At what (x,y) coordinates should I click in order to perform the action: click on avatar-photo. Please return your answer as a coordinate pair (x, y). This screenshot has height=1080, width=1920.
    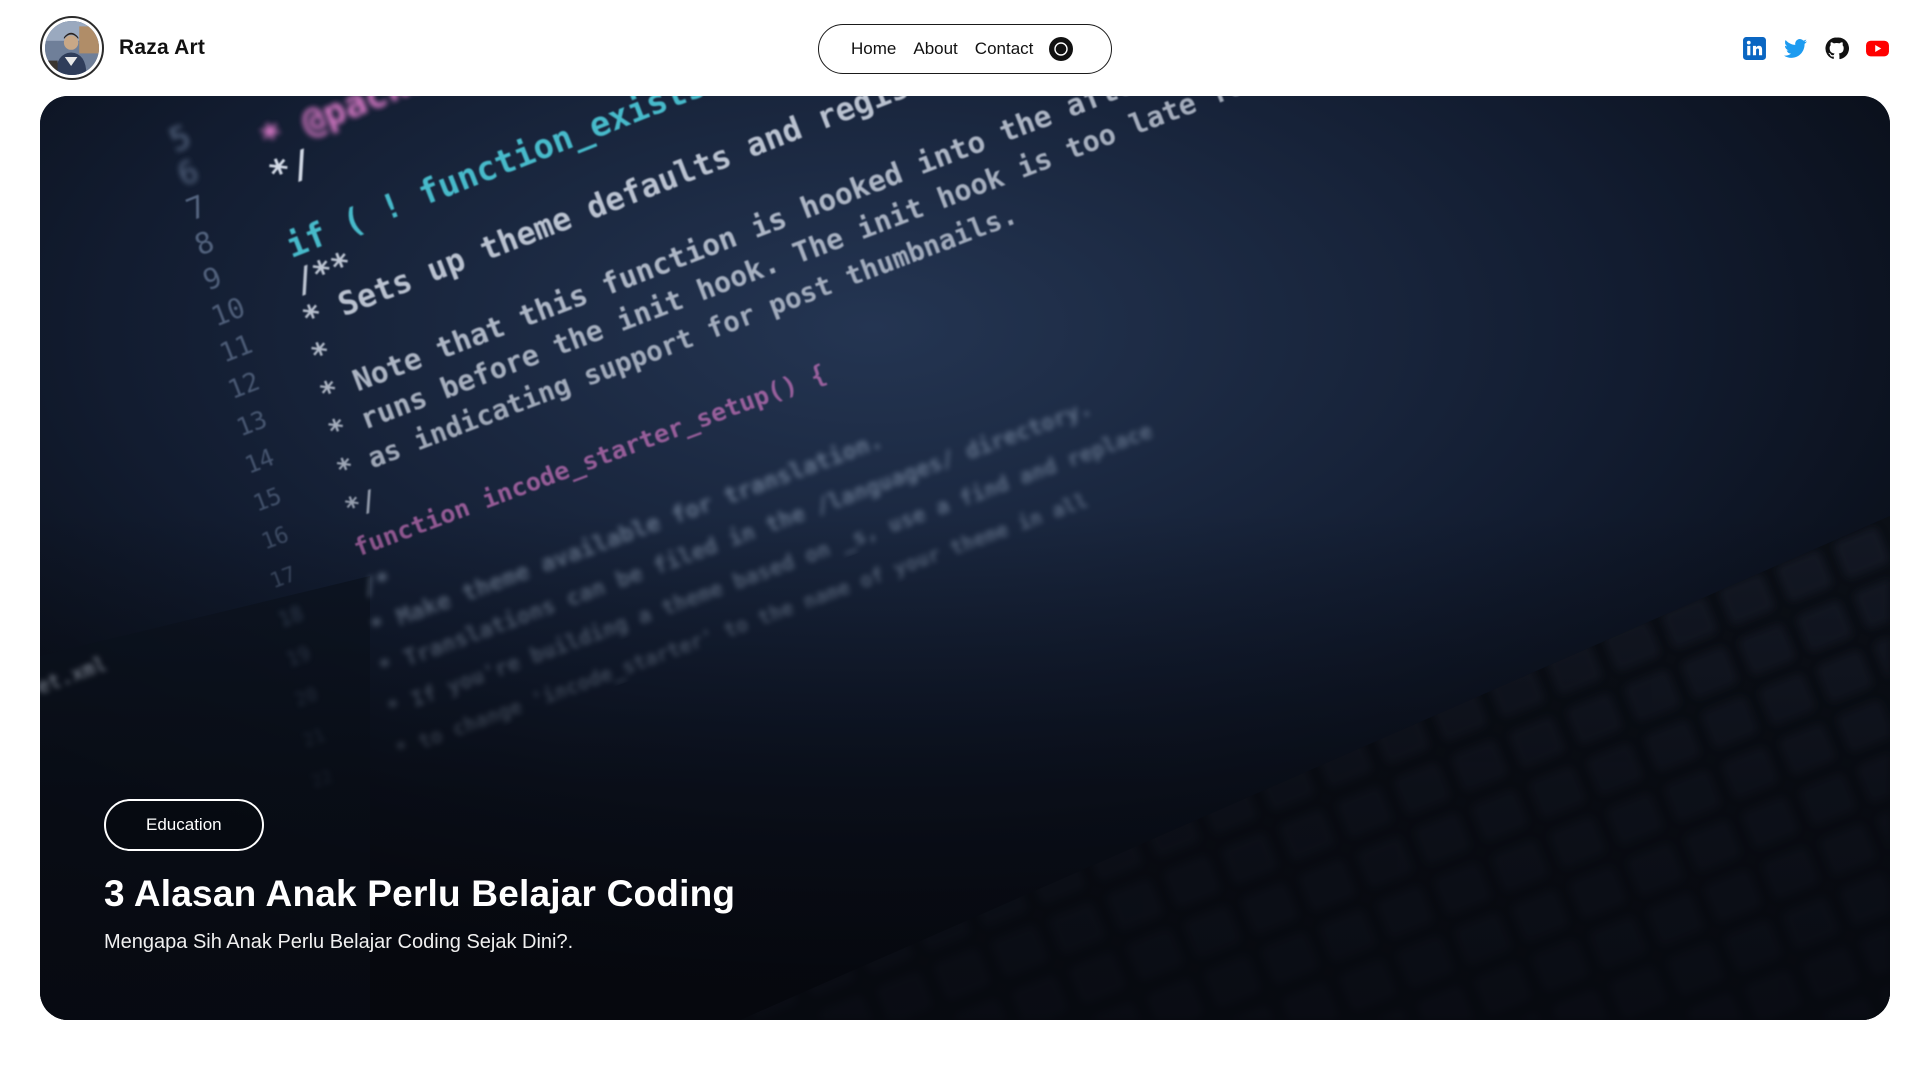
    Looking at the image, I should click on (72, 48).